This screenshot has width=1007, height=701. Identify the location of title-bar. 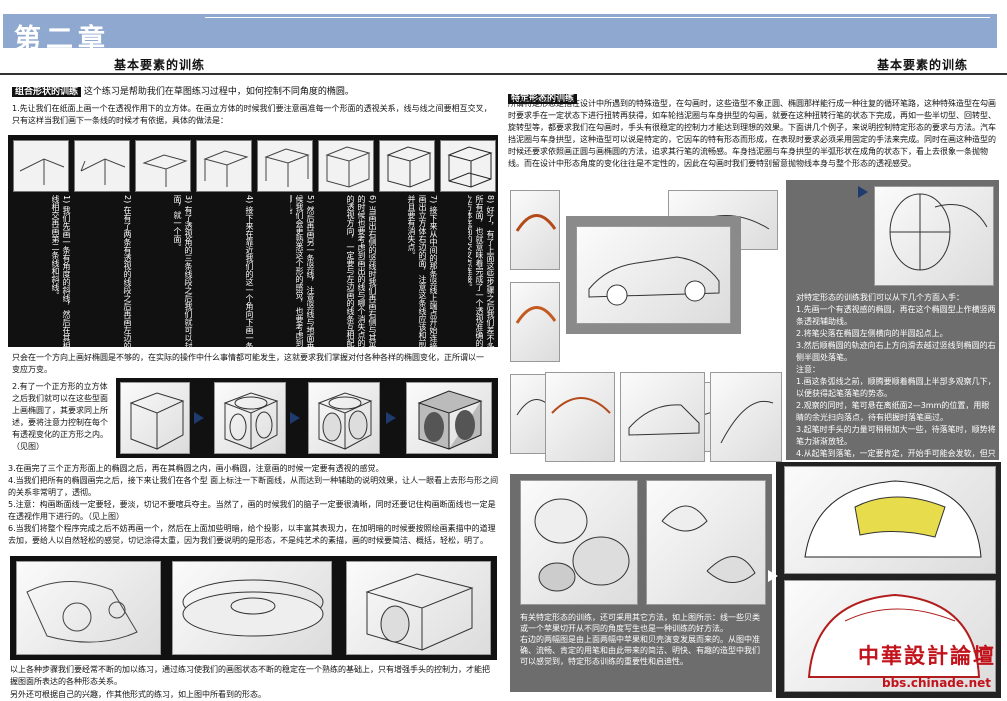
(500, 31).